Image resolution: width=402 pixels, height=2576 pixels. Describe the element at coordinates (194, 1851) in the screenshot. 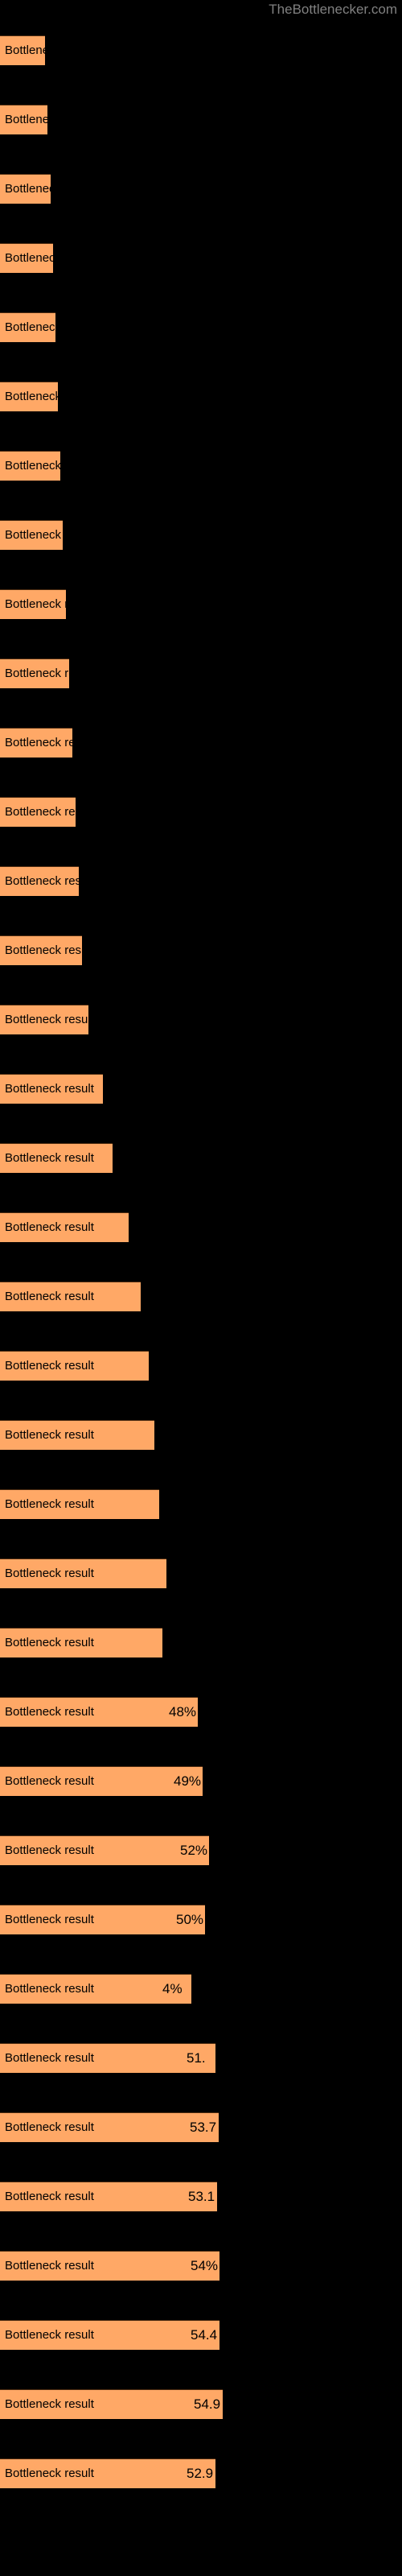

I see `bar-value-label: 52%` at that location.